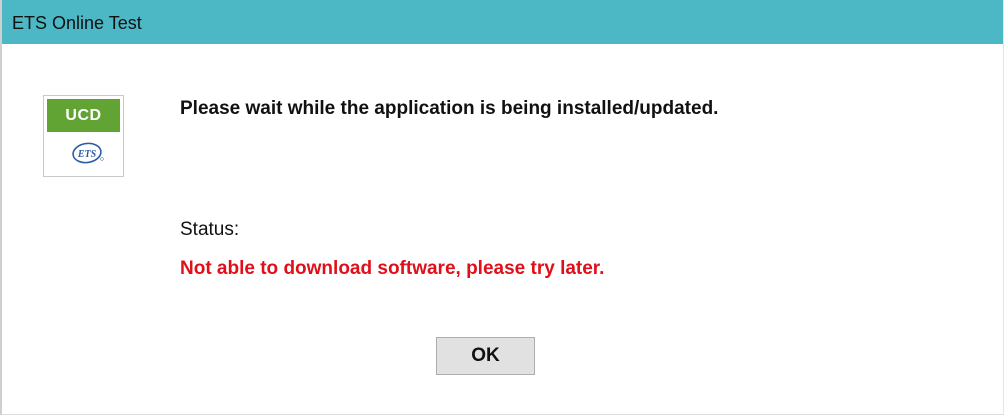 This screenshot has width=1004, height=415. Describe the element at coordinates (502, 22) in the screenshot. I see `title-bar: ETS Online Test` at that location.